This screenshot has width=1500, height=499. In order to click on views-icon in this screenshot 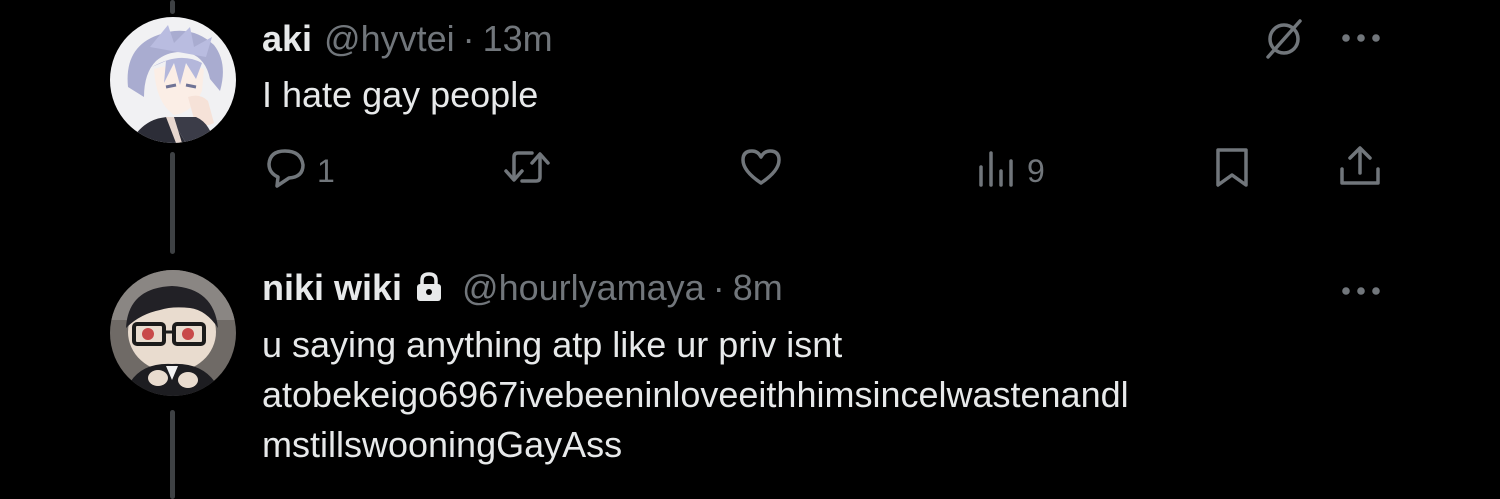, I will do `click(997, 171)`.